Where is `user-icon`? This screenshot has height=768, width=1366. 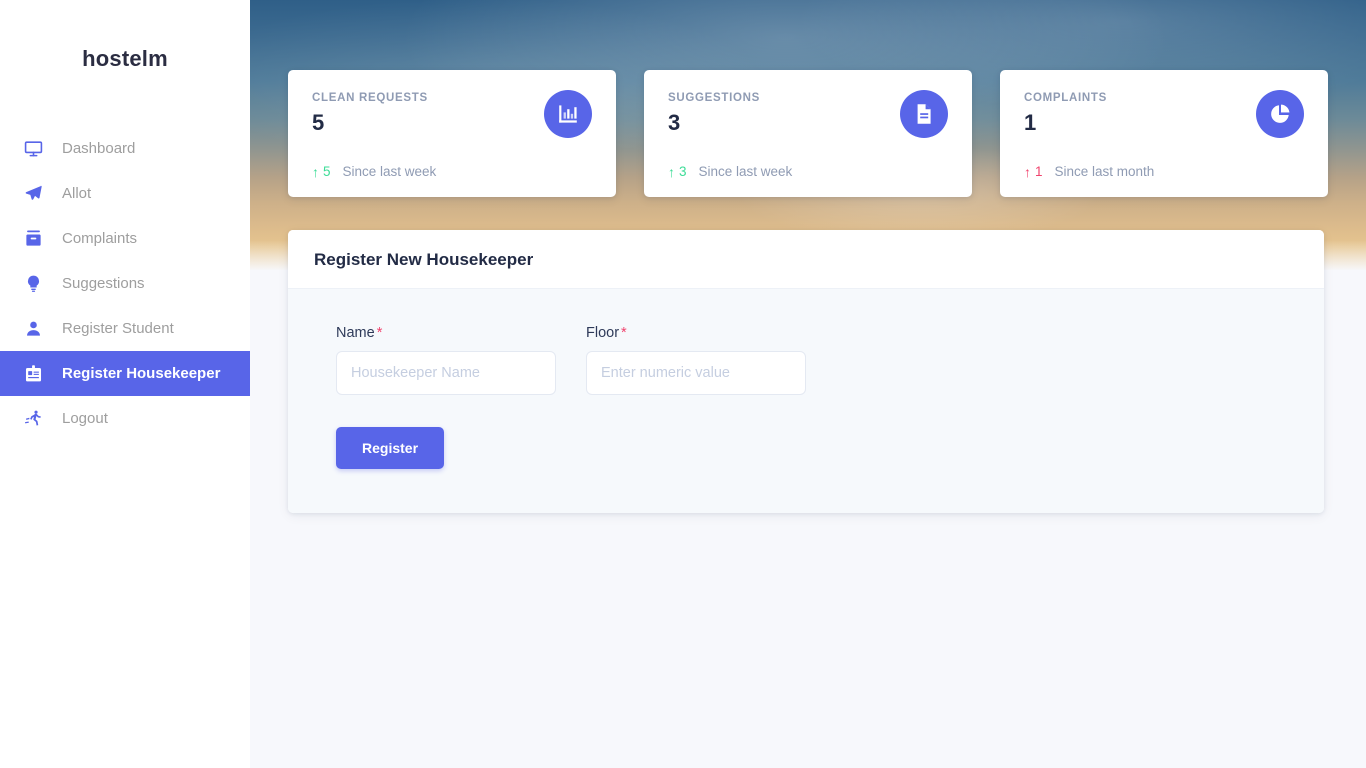 user-icon is located at coordinates (33, 329).